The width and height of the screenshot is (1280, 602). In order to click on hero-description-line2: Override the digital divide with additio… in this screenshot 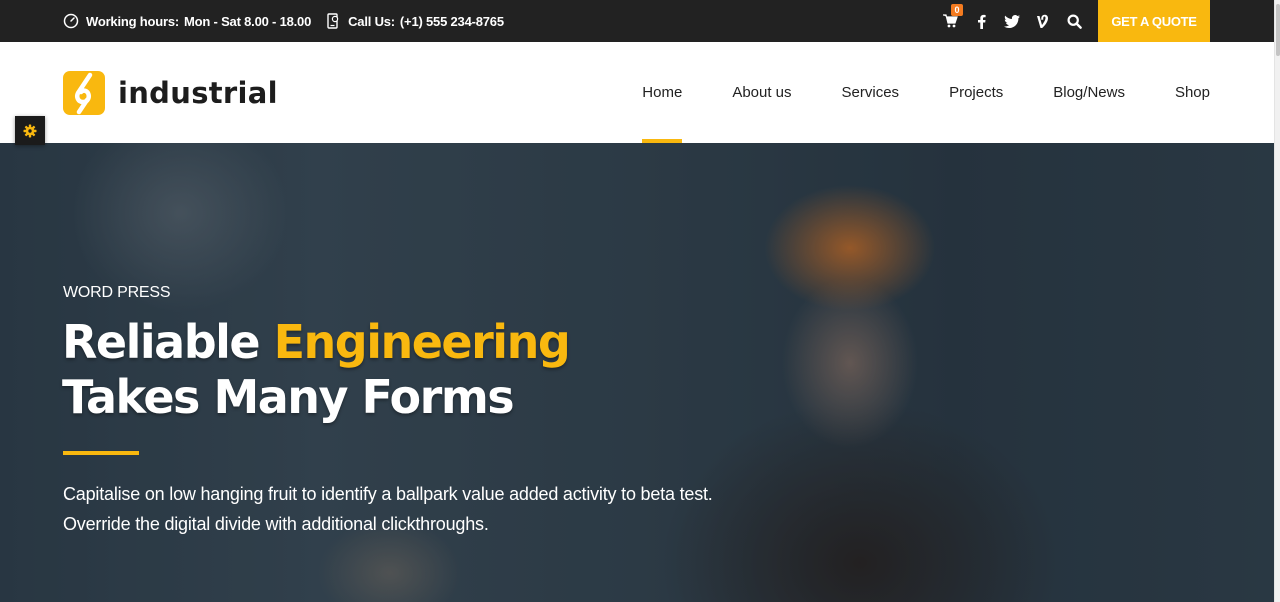, I will do `click(276, 524)`.